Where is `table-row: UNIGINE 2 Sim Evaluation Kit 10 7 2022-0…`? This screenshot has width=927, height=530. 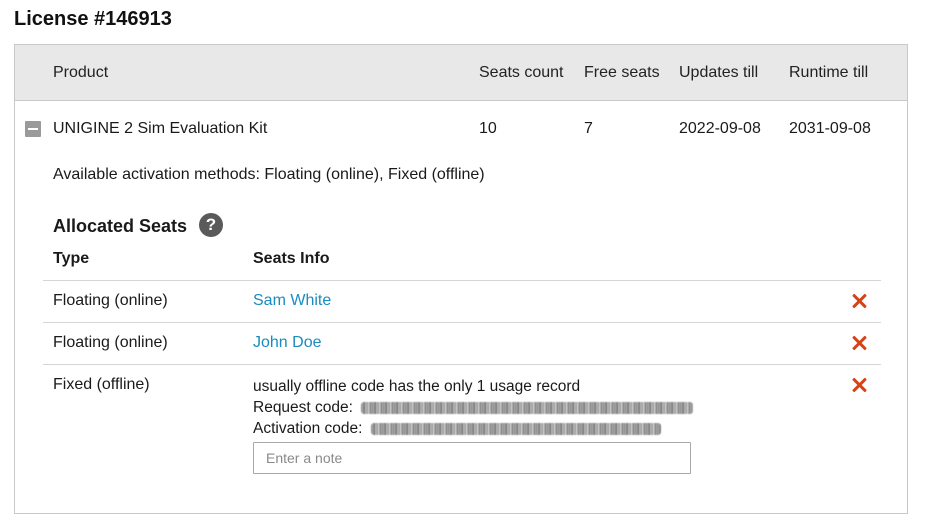 table-row: UNIGINE 2 Sim Evaluation Kit 10 7 2022-0… is located at coordinates (461, 129).